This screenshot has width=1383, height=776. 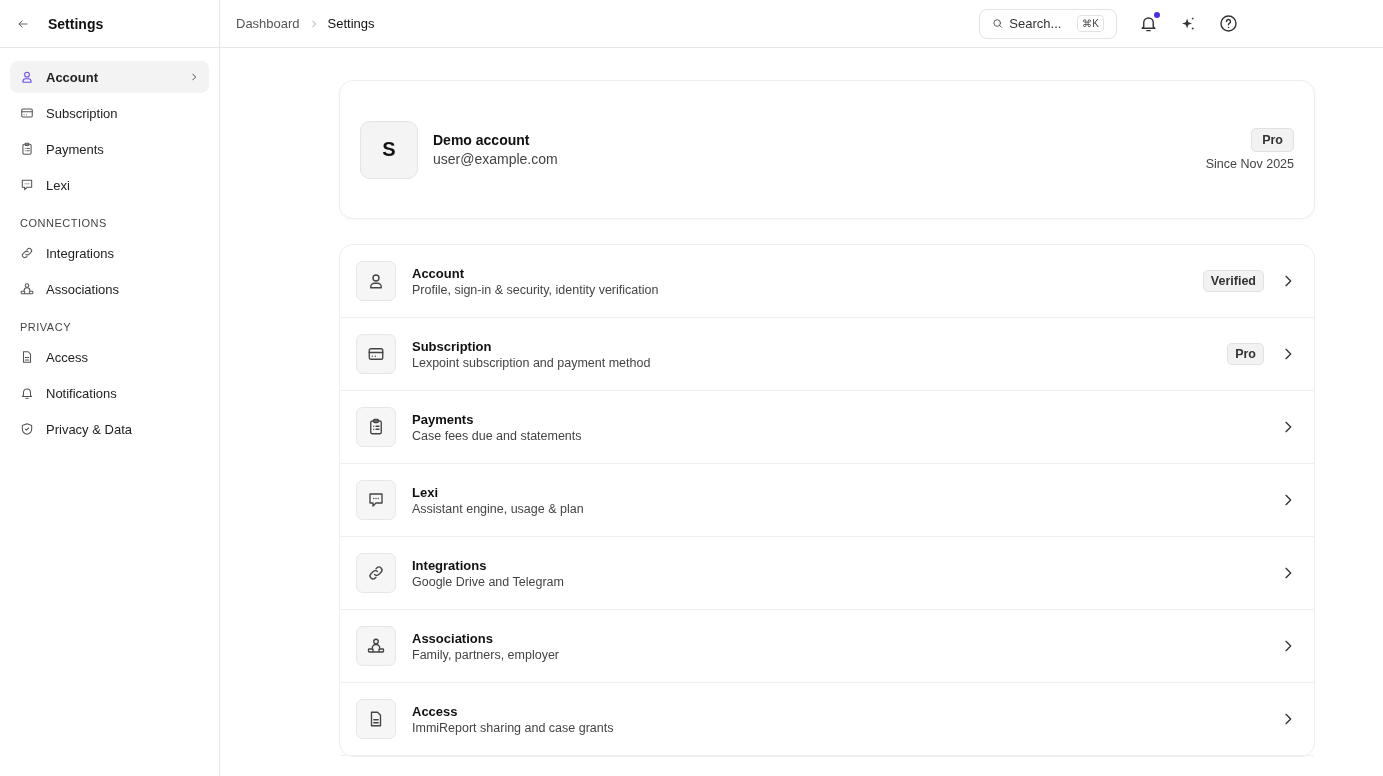 What do you see at coordinates (1048, 23) in the screenshot?
I see `search-field: Search... ⌘K` at bounding box center [1048, 23].